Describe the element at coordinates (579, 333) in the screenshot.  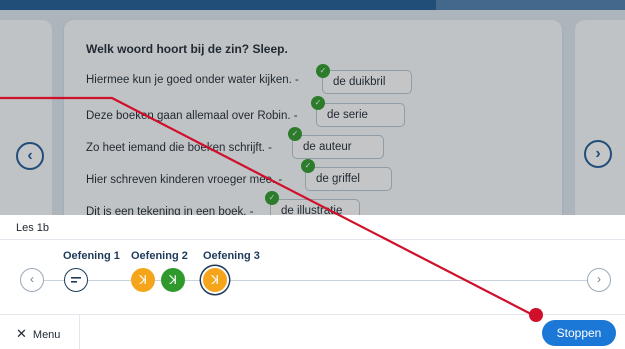
I see `stop-button: Stoppen` at that location.